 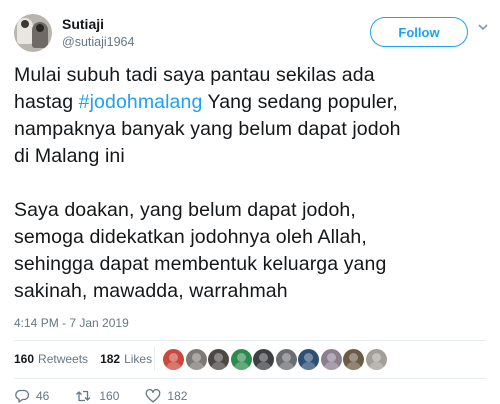 I want to click on liker-avatars, so click(x=275, y=359).